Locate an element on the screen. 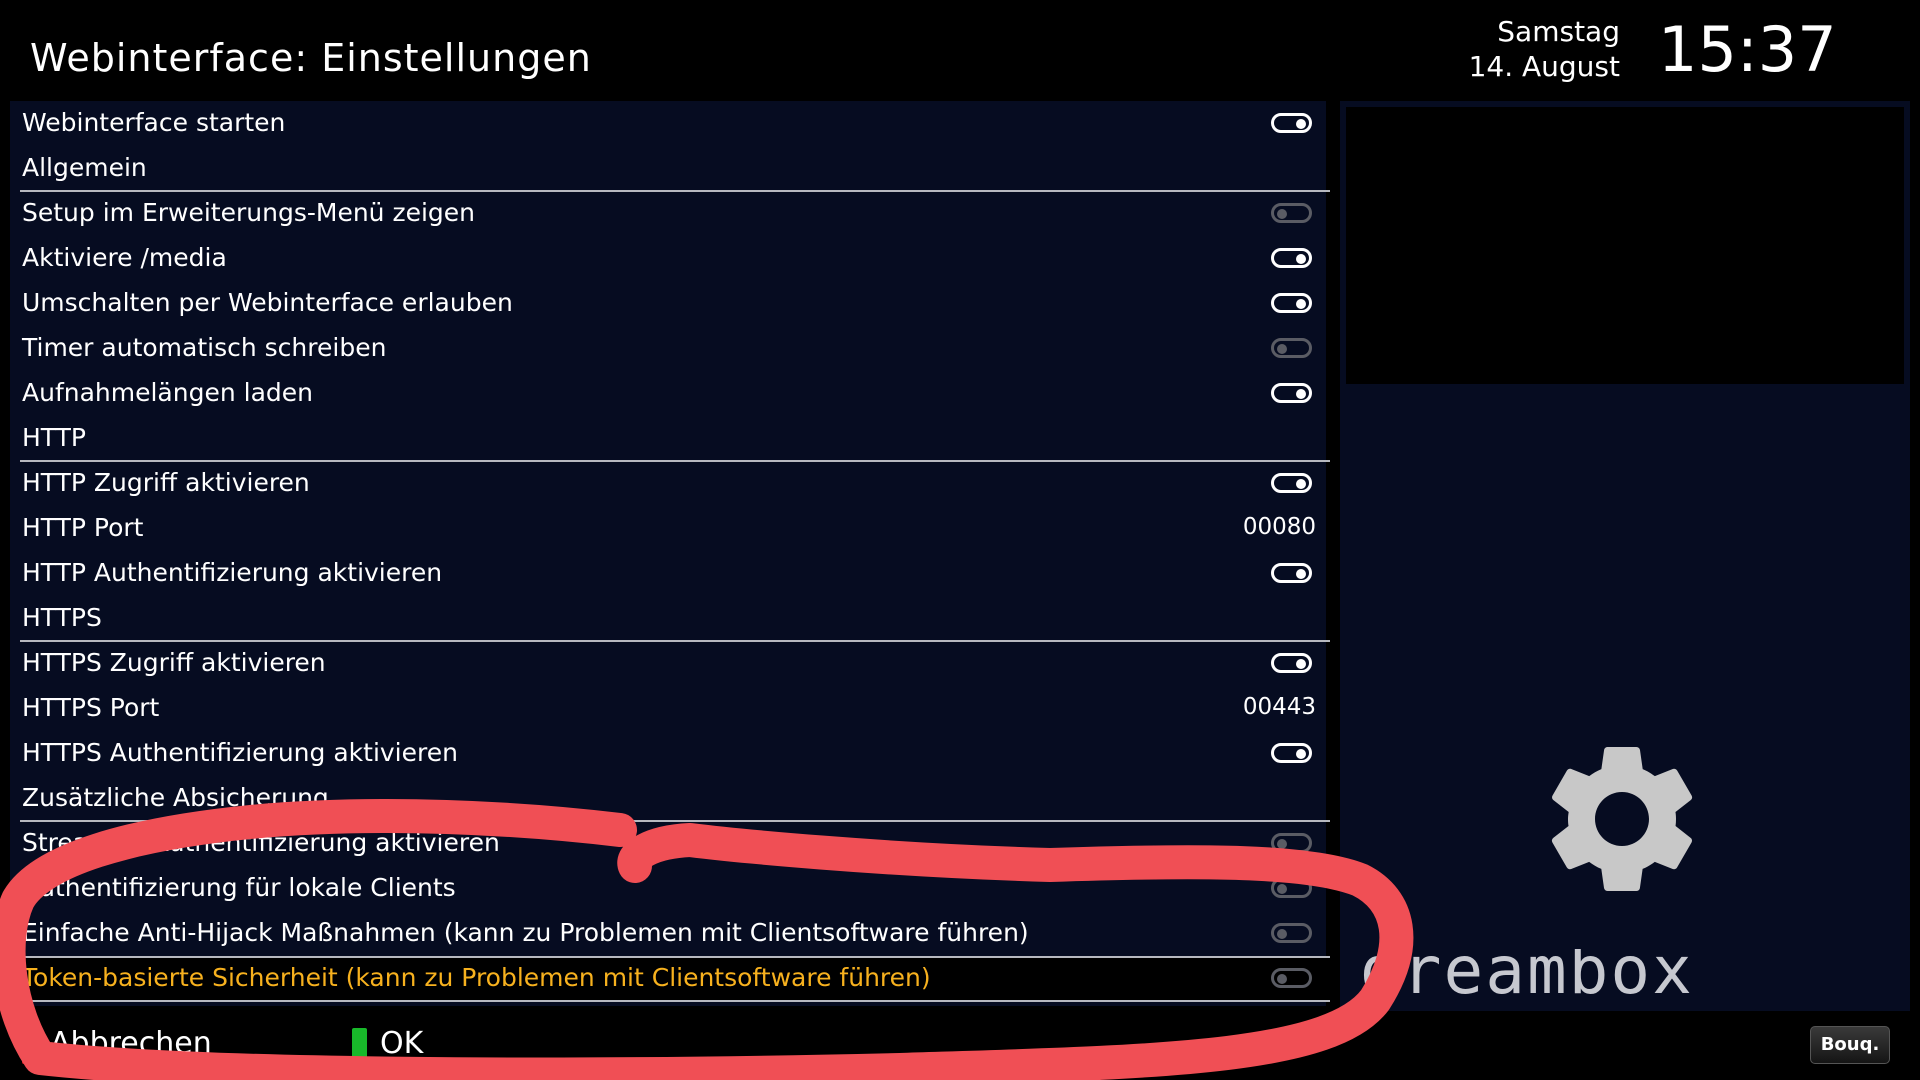 The width and height of the screenshot is (1920, 1080). setting-label: Setup im Erweiterungs-Menü zeigen is located at coordinates (249, 212).